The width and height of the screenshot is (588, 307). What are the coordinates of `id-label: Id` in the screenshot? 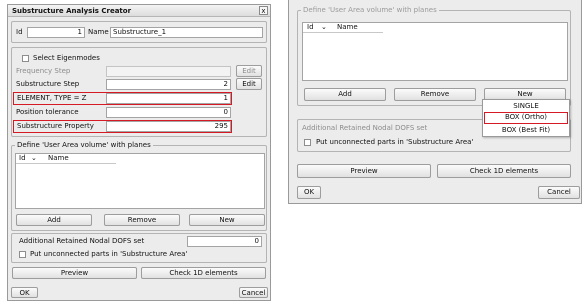 It's located at (19, 32).